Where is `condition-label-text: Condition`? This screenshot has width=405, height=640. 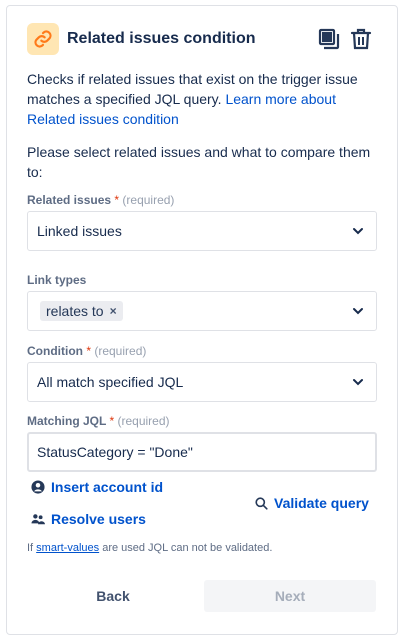 condition-label-text: Condition is located at coordinates (55, 351).